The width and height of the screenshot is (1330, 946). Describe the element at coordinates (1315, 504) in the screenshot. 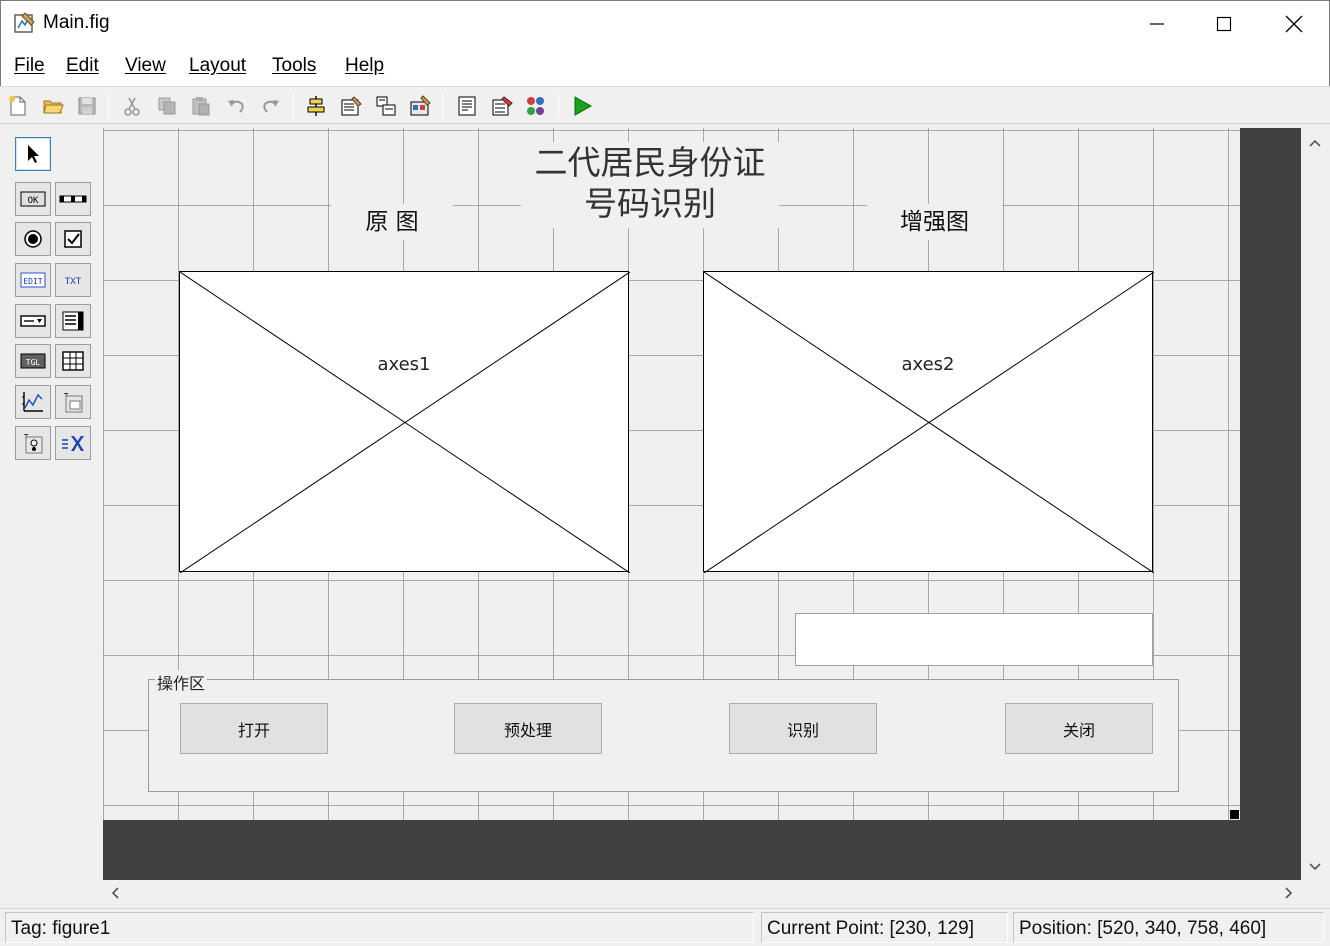

I see `vertical-scrollbar` at that location.